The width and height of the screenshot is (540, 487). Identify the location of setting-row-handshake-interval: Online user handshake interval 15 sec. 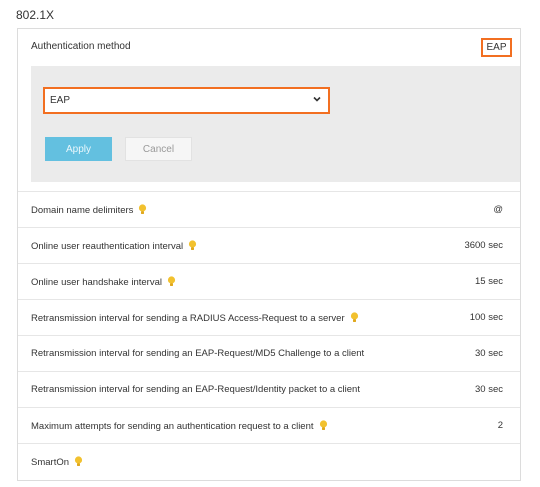
(269, 281).